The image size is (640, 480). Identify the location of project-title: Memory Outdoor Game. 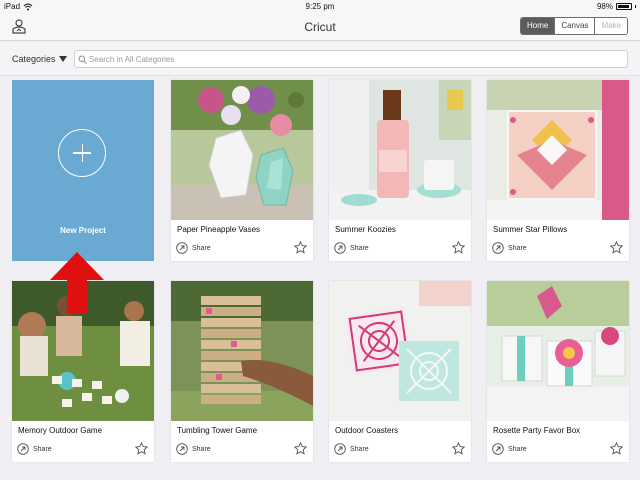
(60, 430).